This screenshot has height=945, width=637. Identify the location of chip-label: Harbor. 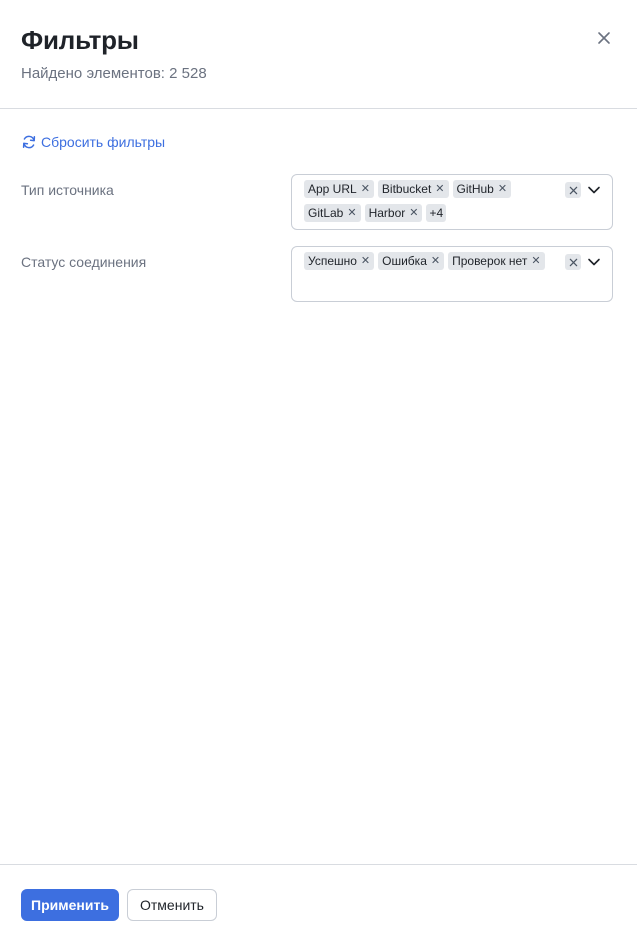
(387, 213).